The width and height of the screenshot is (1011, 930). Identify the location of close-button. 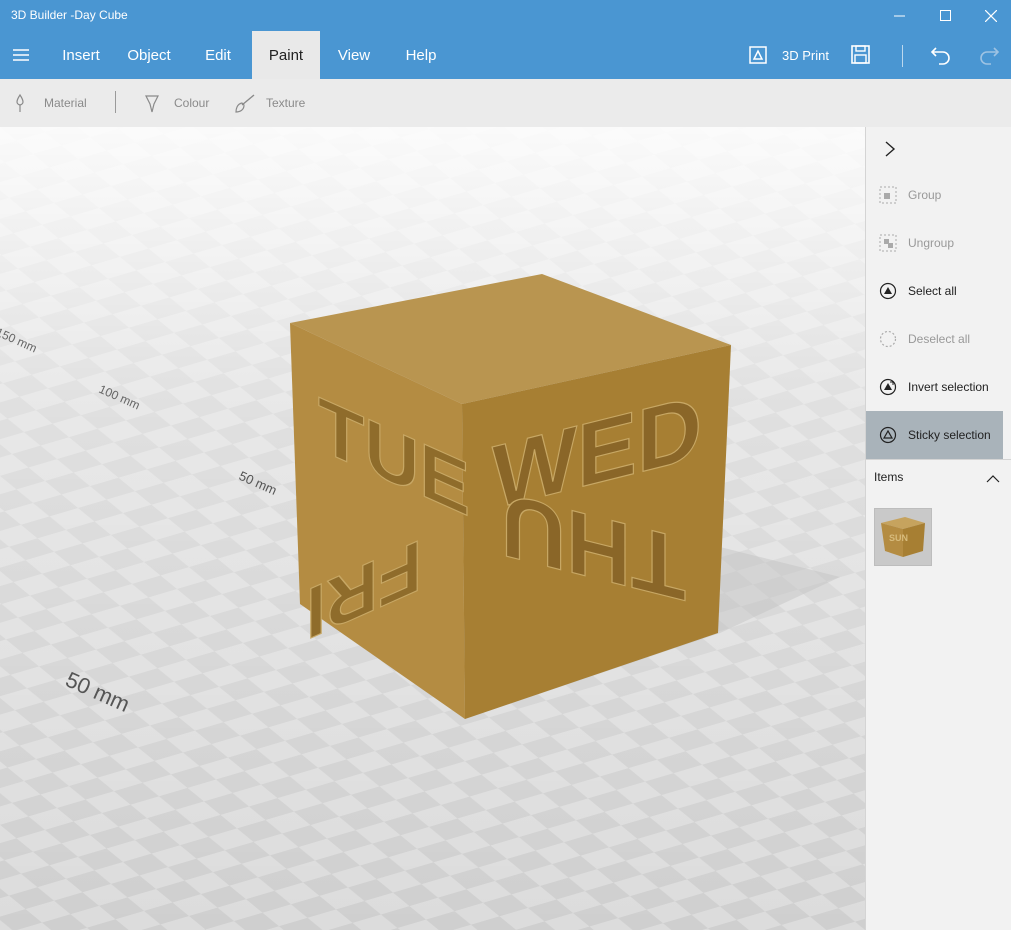
(989, 15).